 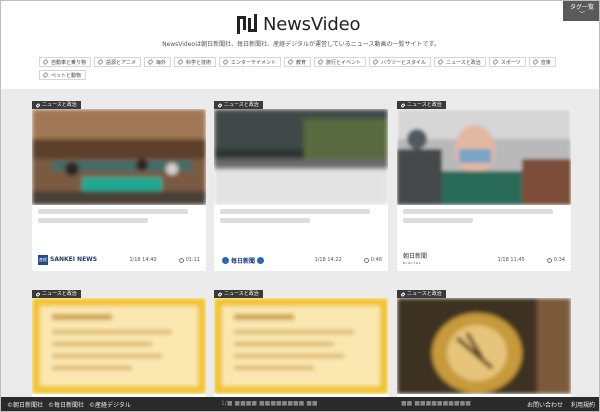 What do you see at coordinates (510, 62) in the screenshot?
I see `category-label: スポーツ` at bounding box center [510, 62].